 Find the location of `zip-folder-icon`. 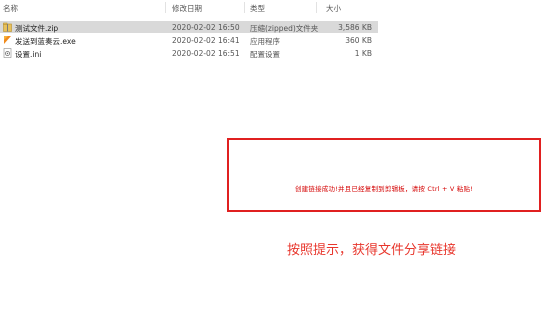

zip-folder-icon is located at coordinates (7, 27).